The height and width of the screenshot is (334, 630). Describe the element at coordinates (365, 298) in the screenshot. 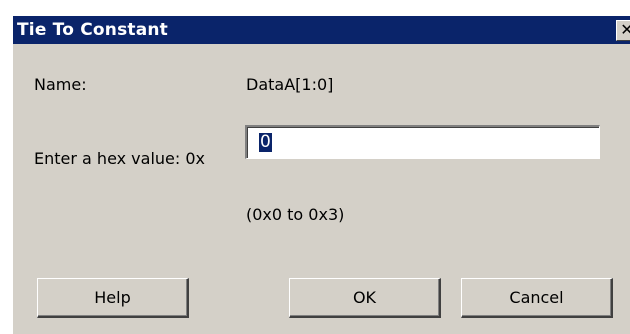

I see `ok-button: OK` at that location.